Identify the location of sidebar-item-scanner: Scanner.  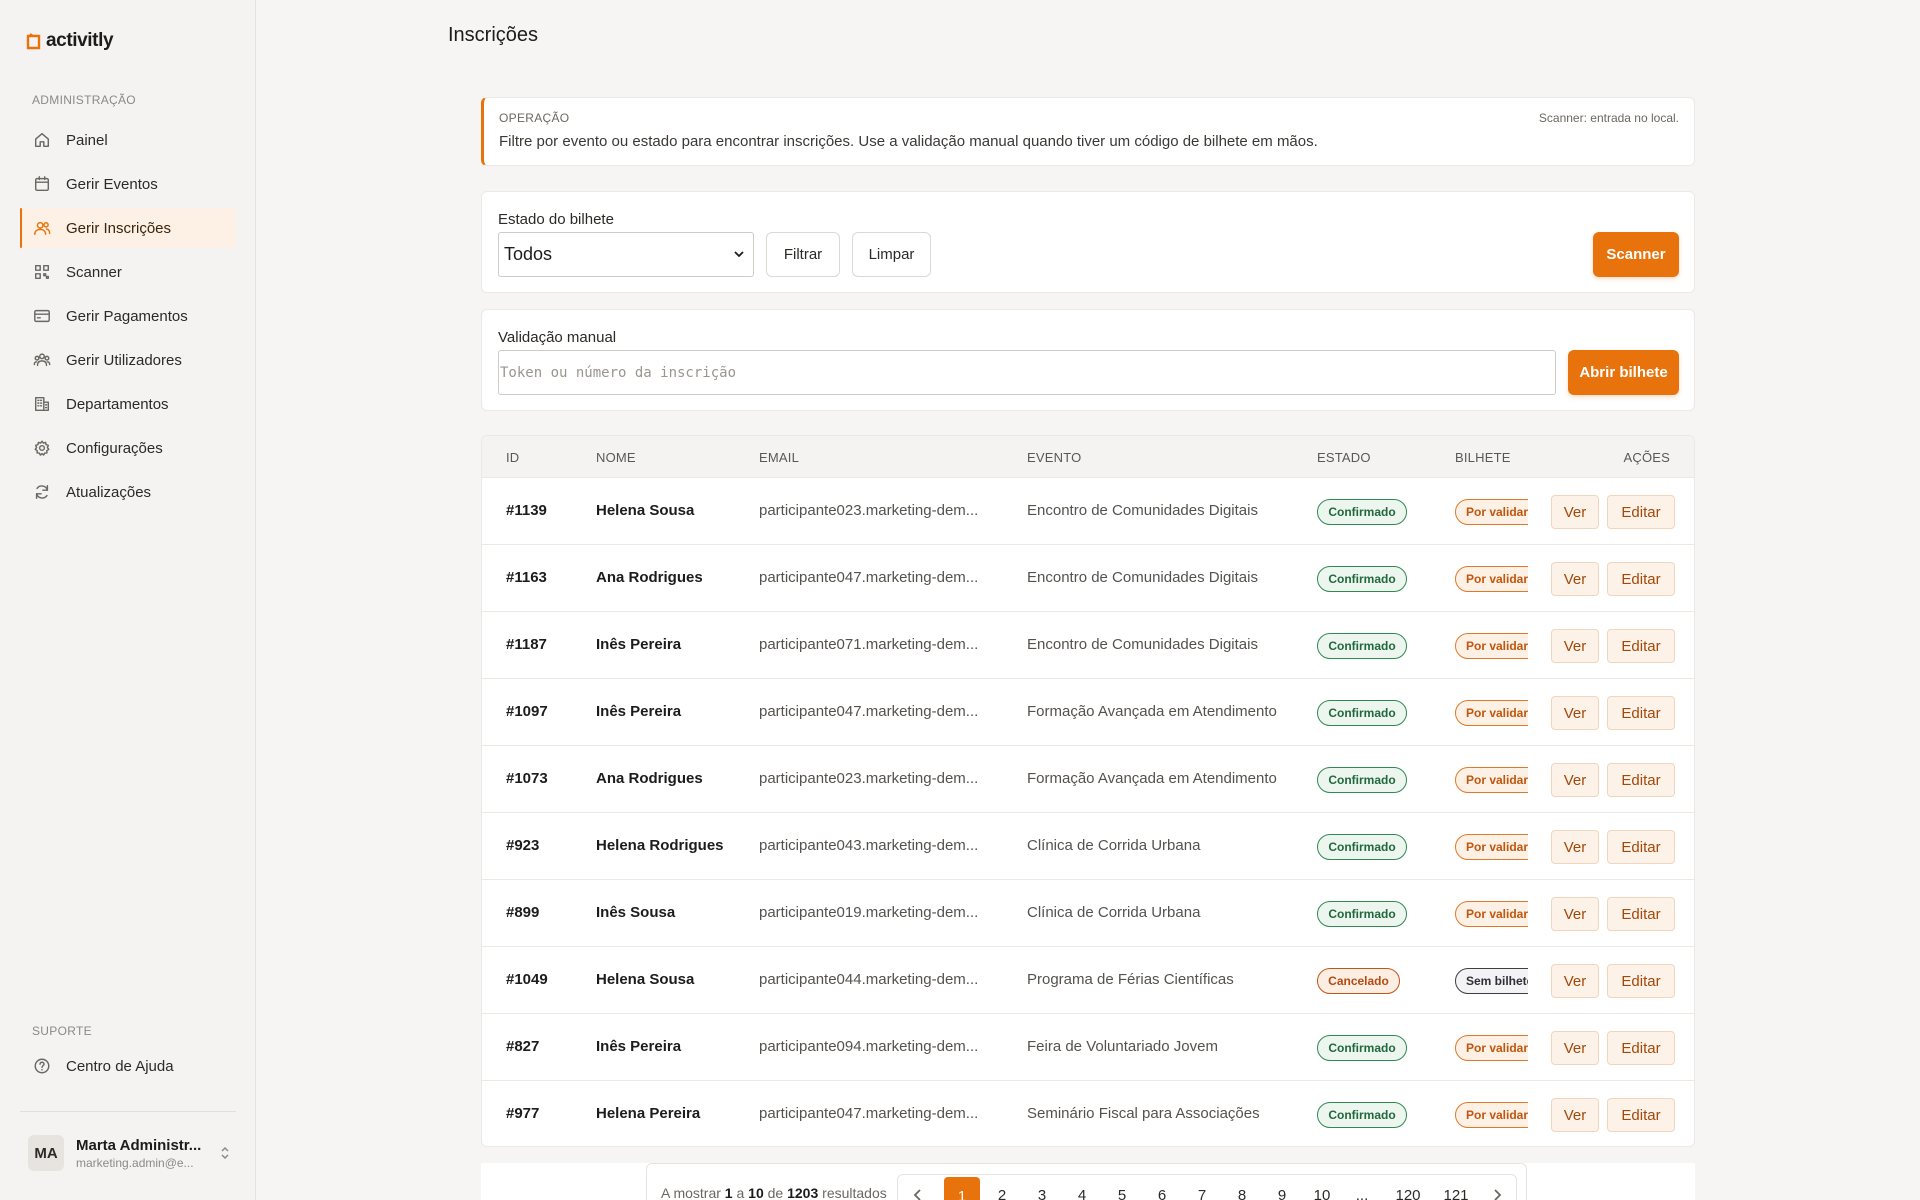
(128, 272).